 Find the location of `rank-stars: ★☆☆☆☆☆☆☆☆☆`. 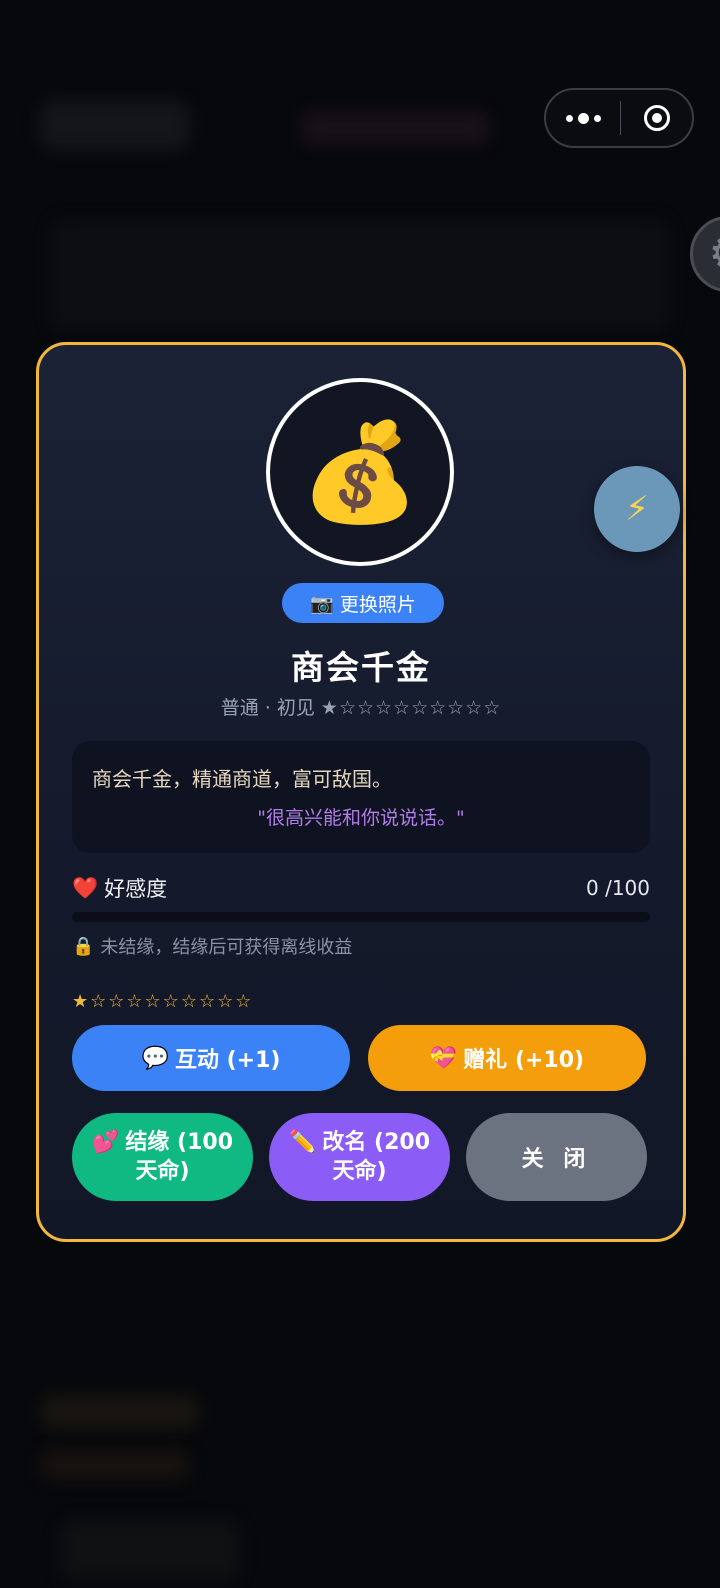

rank-stars: ★☆☆☆☆☆☆☆☆☆ is located at coordinates (163, 1001).